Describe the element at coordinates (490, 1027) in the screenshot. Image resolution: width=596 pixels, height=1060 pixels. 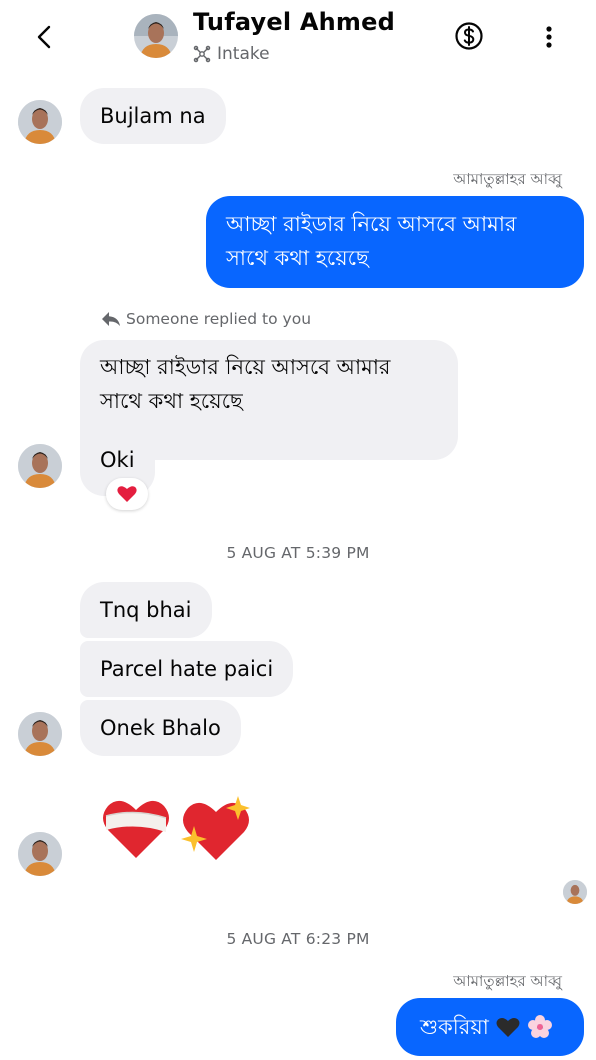
I see `outgoing-message: শুকরিয়া` at that location.